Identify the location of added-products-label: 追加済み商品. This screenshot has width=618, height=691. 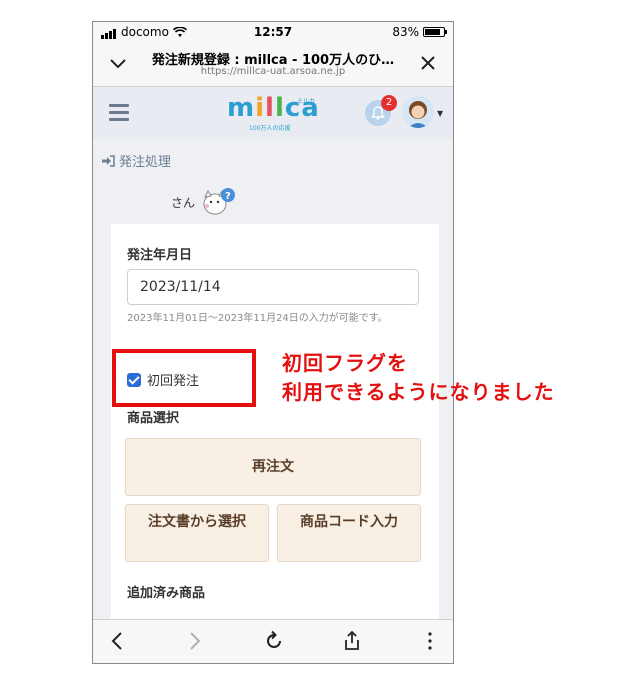
(166, 593).